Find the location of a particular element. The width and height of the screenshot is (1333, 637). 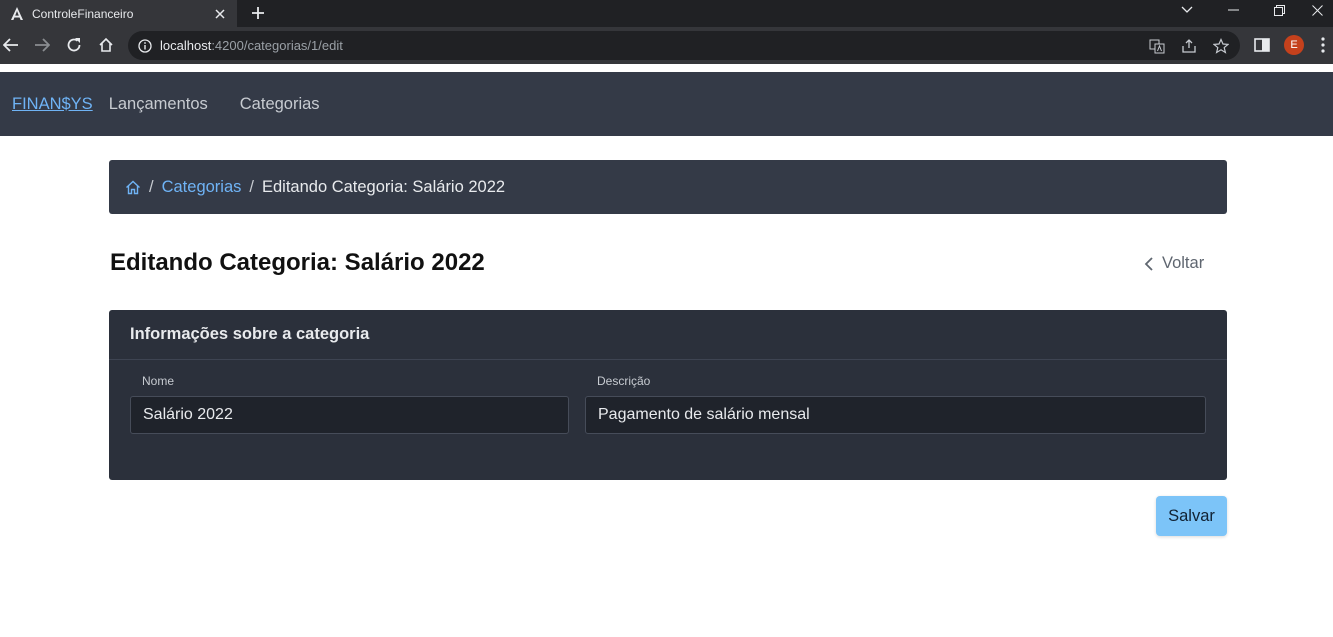

avatar: E is located at coordinates (1294, 45).